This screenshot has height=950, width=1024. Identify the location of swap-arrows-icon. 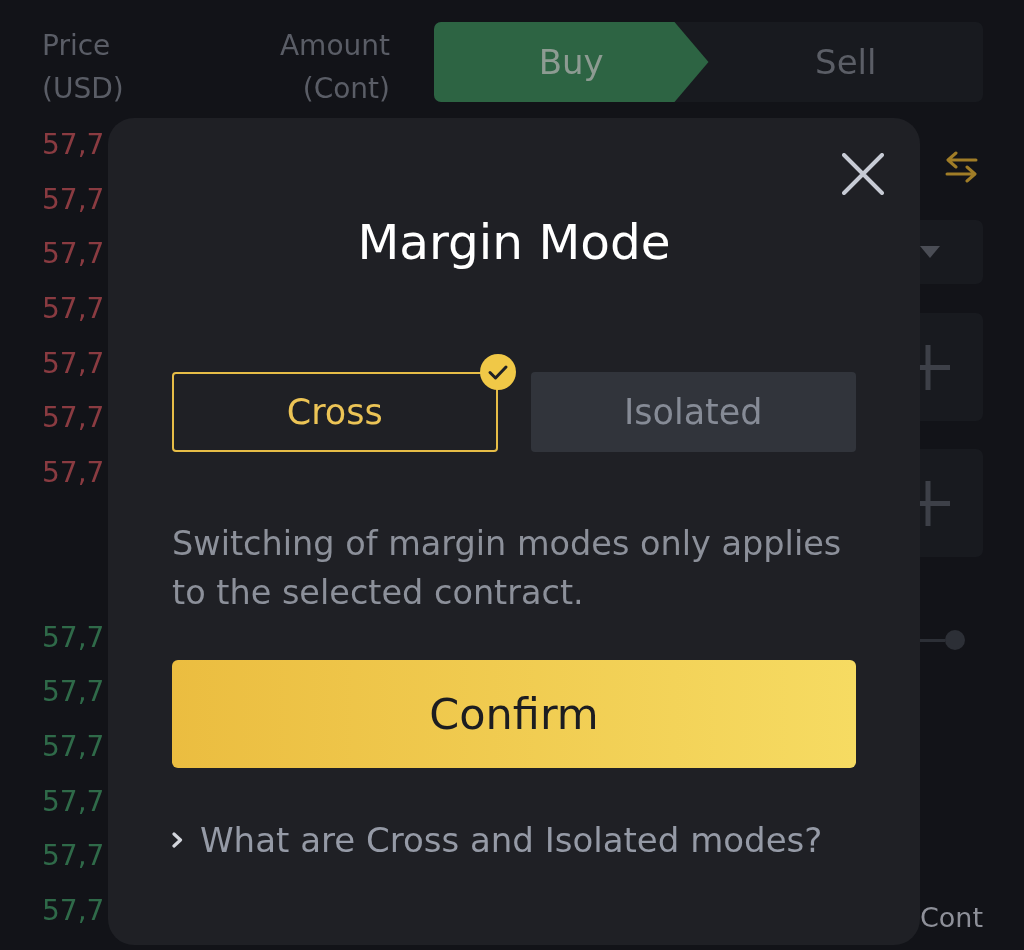
(961, 167).